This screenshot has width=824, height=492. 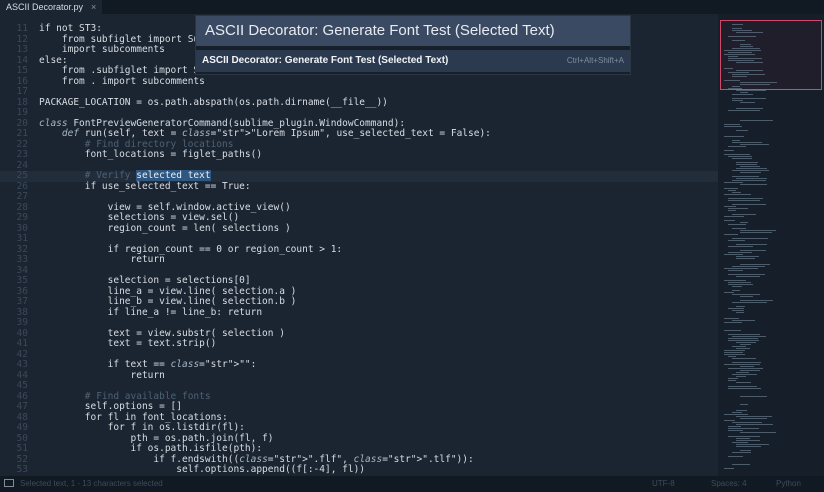 I want to click on line-number: 33, so click(x=22, y=259).